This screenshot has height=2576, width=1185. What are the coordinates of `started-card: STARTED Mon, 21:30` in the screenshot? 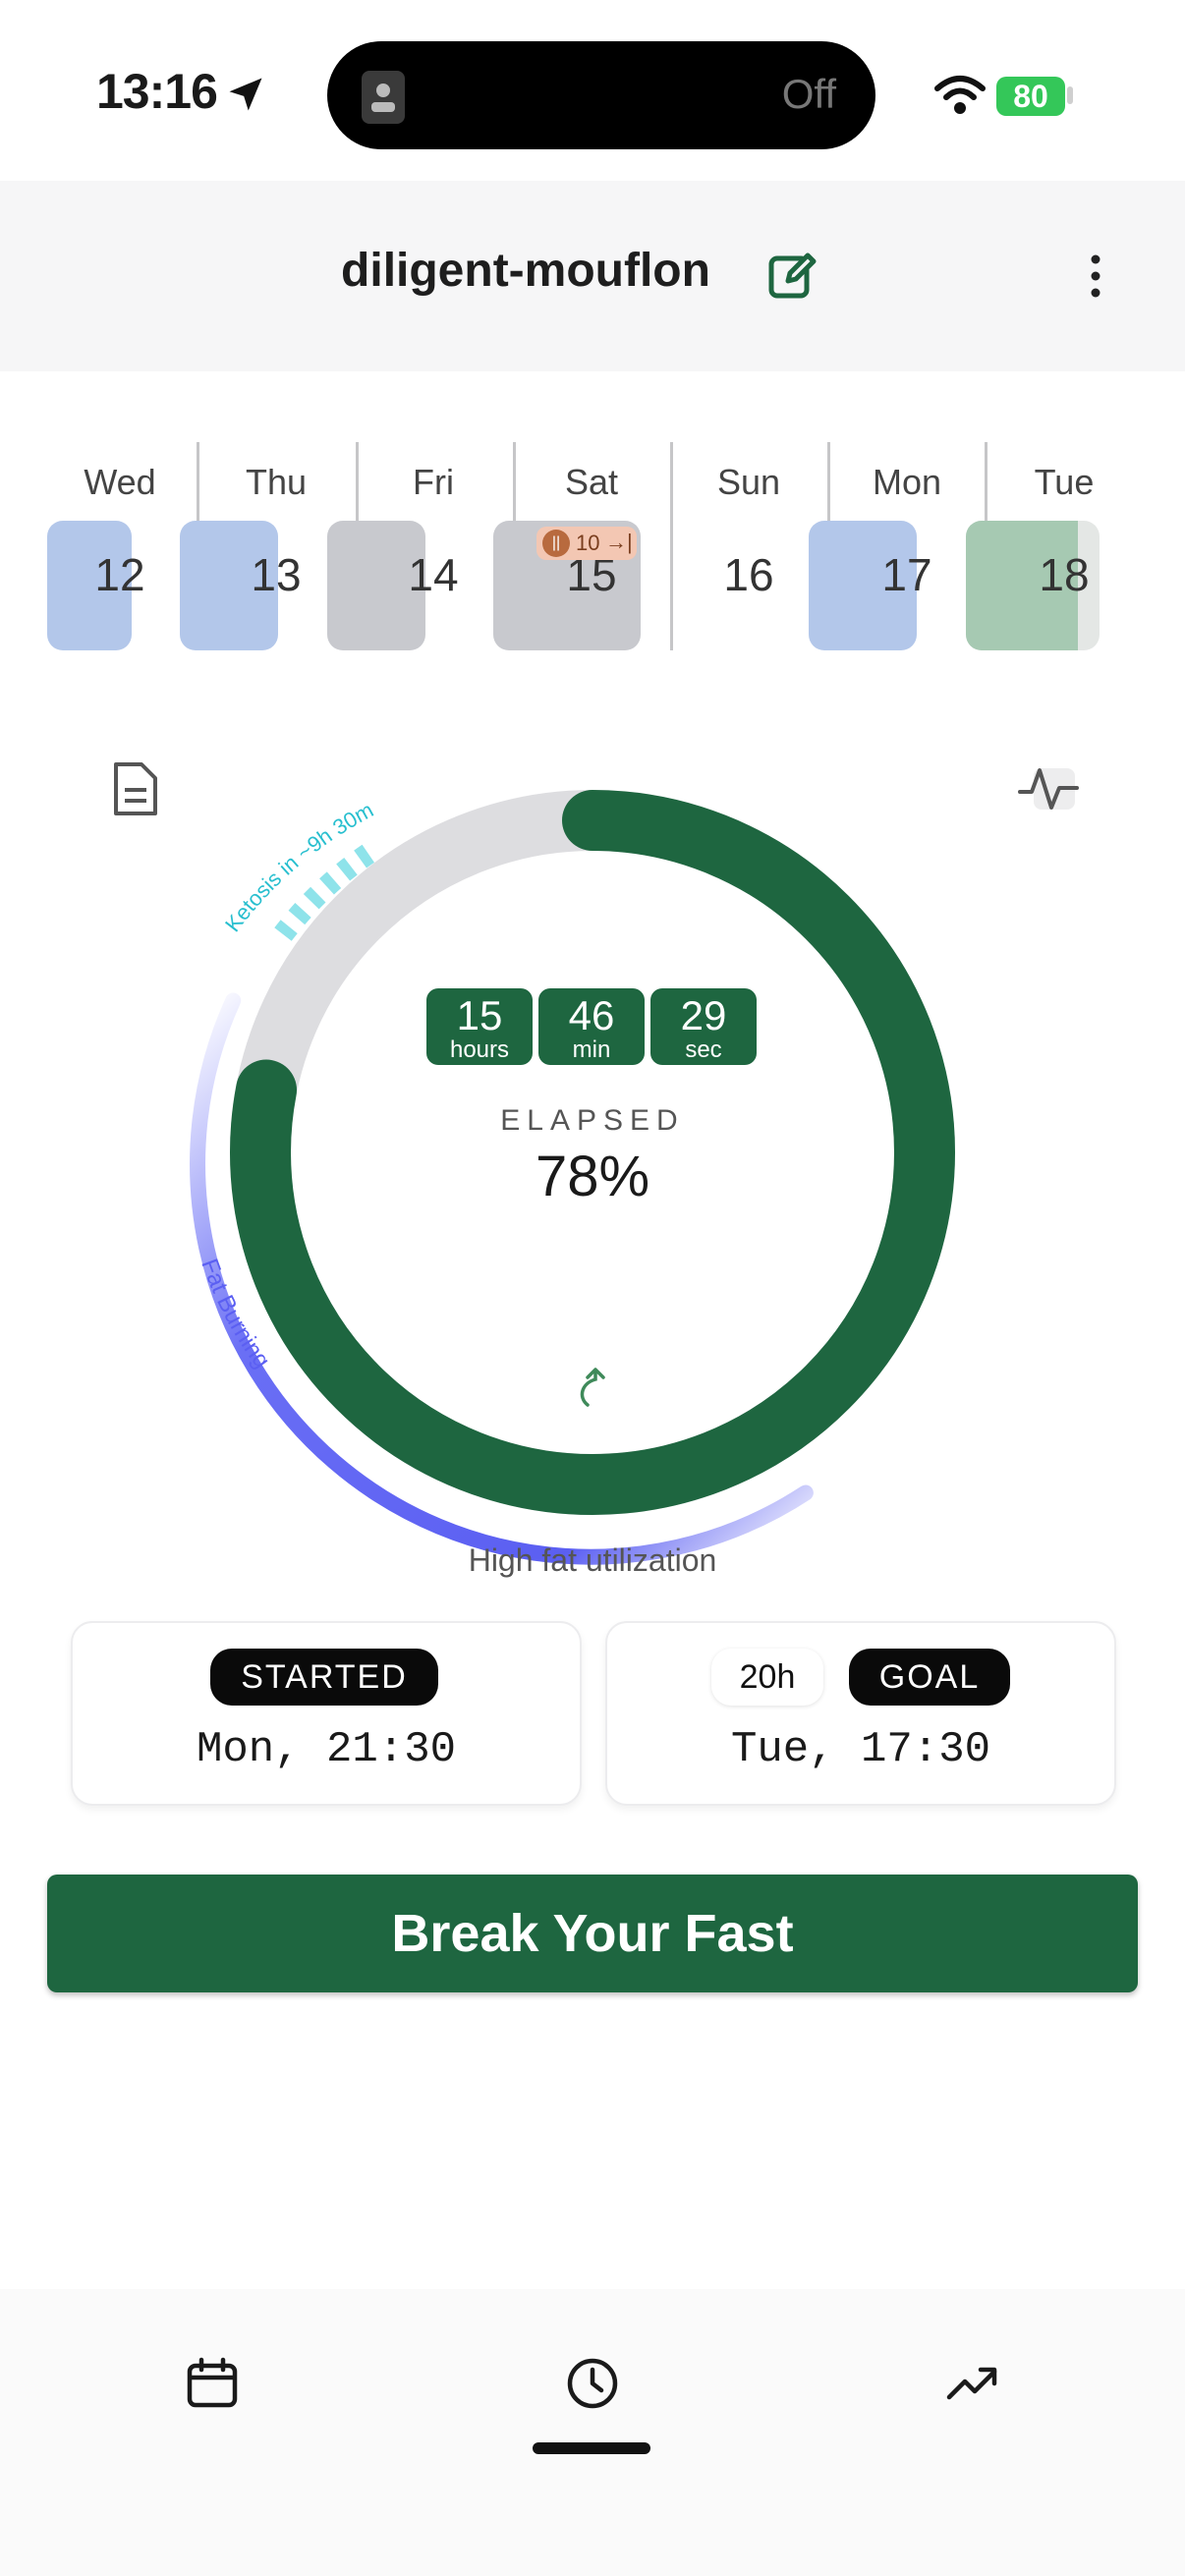 It's located at (326, 1713).